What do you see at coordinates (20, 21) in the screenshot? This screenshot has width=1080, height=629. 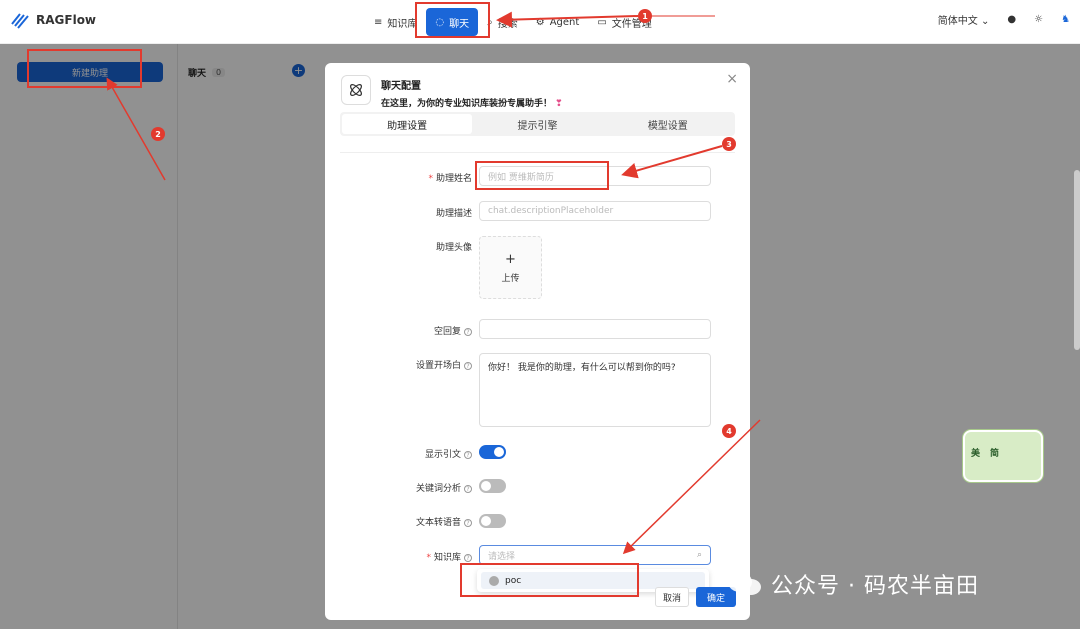 I see `ragflow-logo-icon` at bounding box center [20, 21].